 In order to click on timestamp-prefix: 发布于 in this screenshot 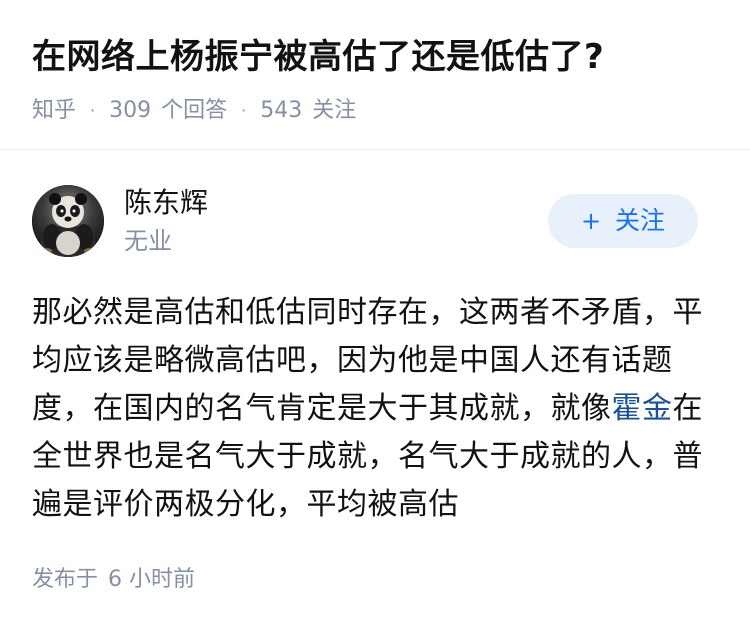, I will do `click(65, 579)`.